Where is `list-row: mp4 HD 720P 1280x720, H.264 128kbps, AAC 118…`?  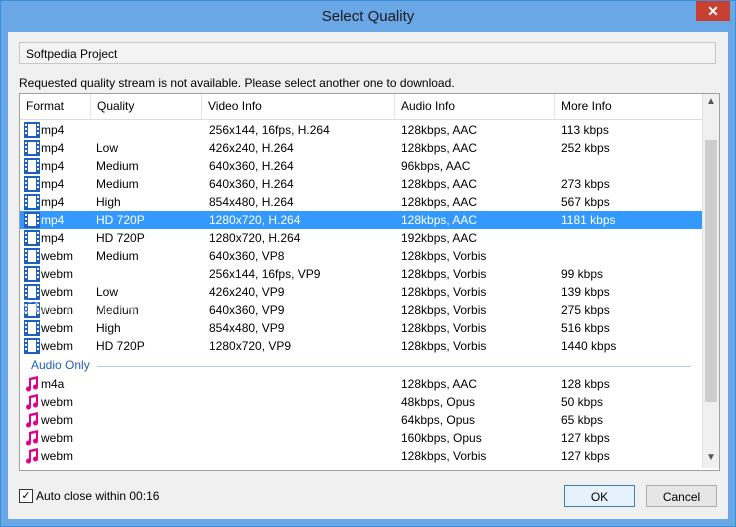 list-row: mp4 HD 720P 1280x720, H.264 128kbps, AAC 118… is located at coordinates (361, 220).